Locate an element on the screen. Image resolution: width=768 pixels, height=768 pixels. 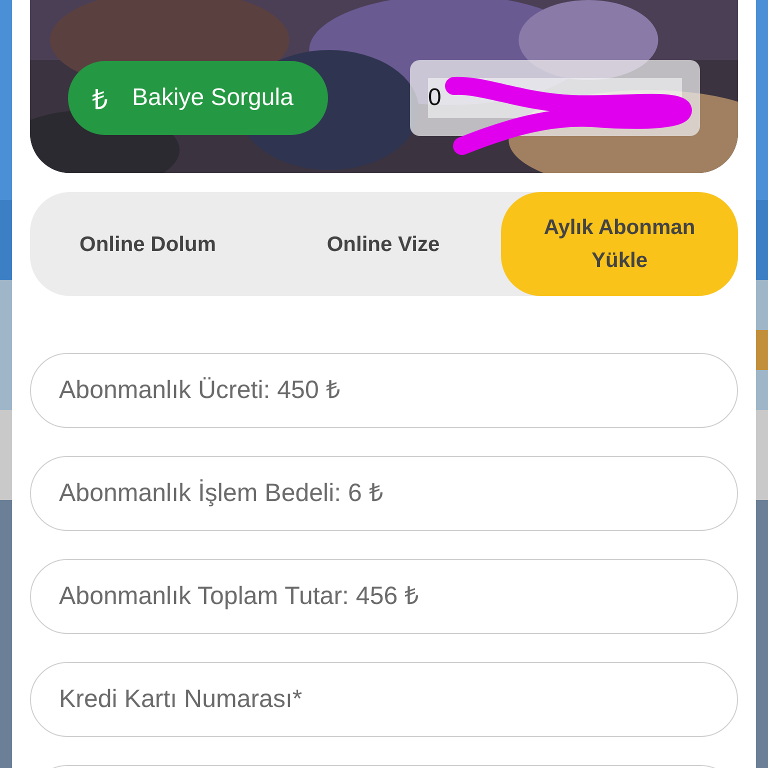
input-field: Kredi Kartı Numarası* is located at coordinates (384, 699).